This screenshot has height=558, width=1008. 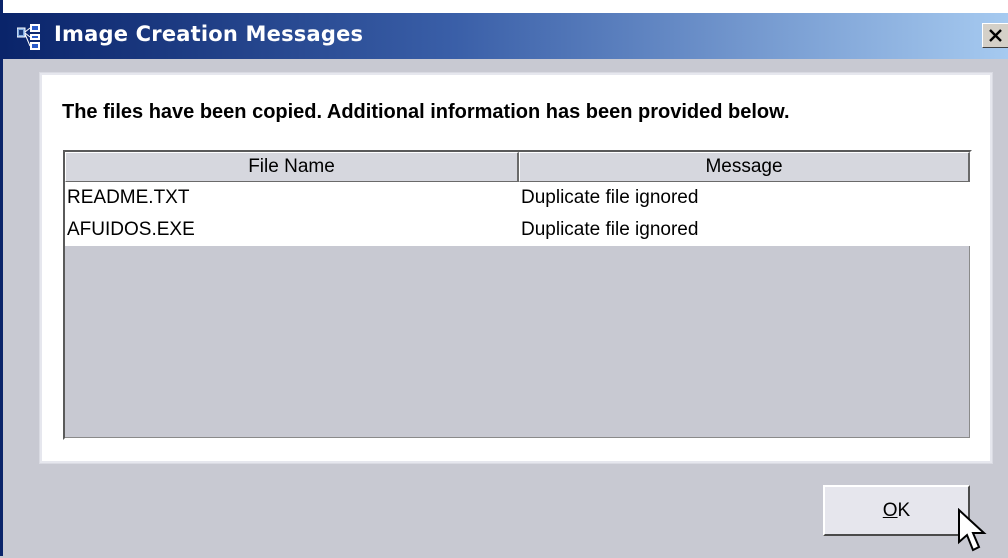 What do you see at coordinates (744, 167) in the screenshot?
I see `column-header-message: Message` at bounding box center [744, 167].